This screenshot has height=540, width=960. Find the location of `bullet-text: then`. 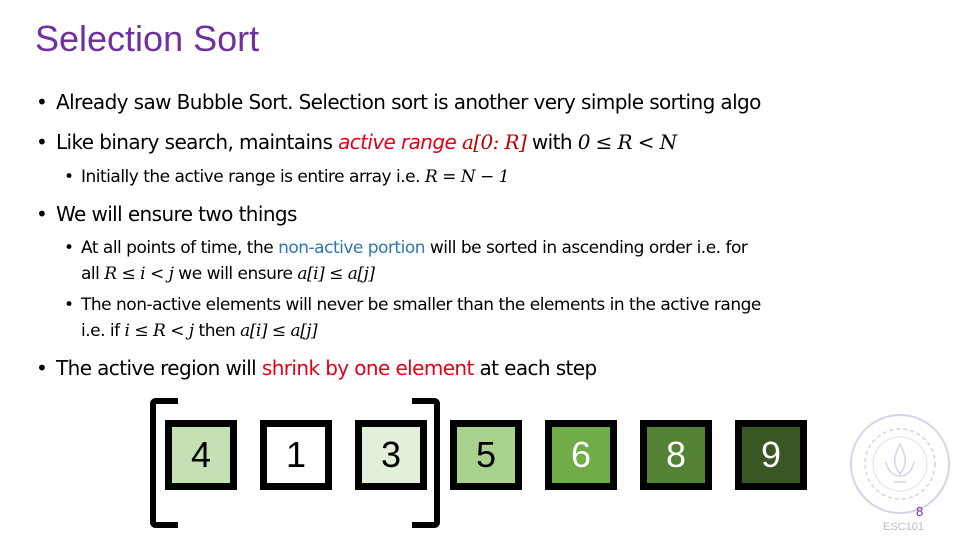

bullet-text: then is located at coordinates (217, 331).